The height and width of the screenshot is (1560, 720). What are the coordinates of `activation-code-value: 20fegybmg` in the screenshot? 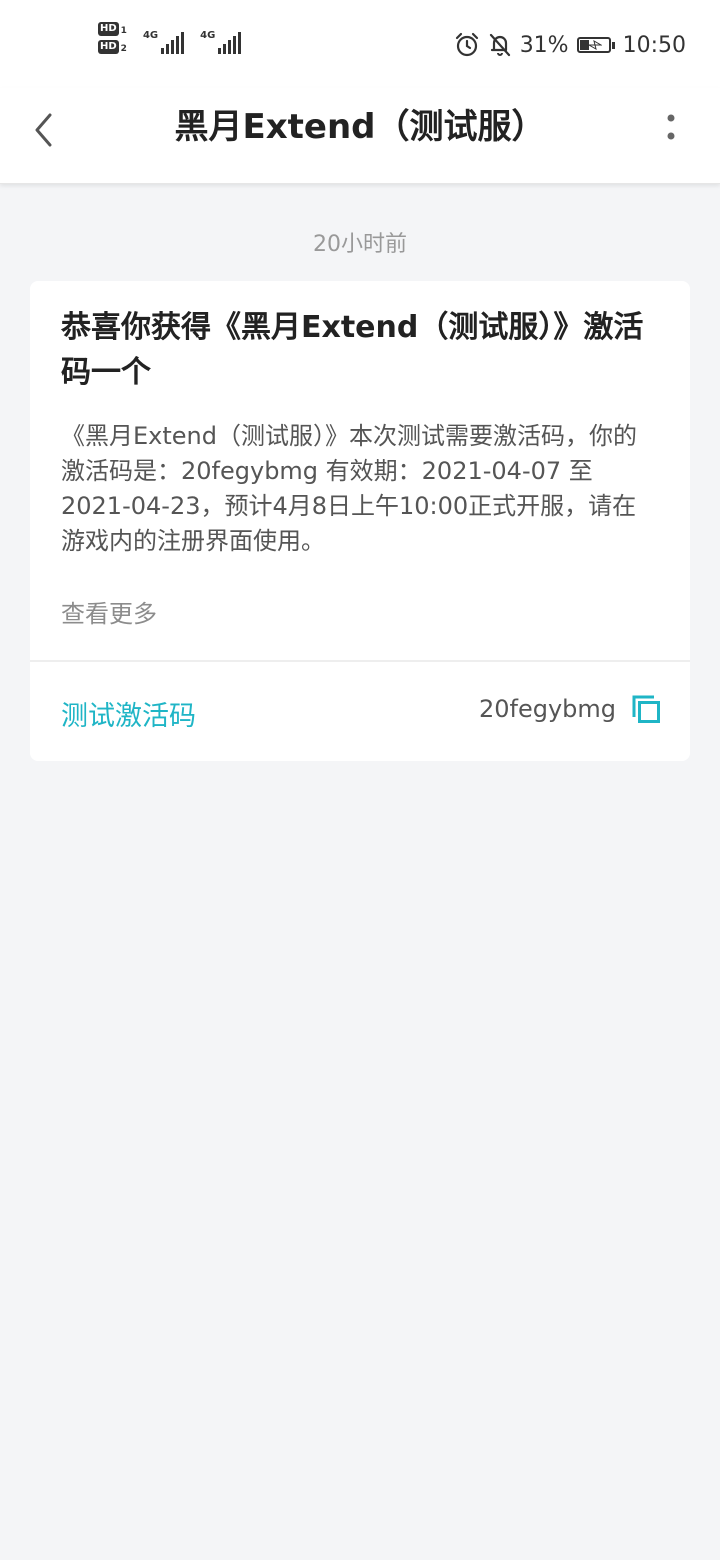 It's located at (547, 709).